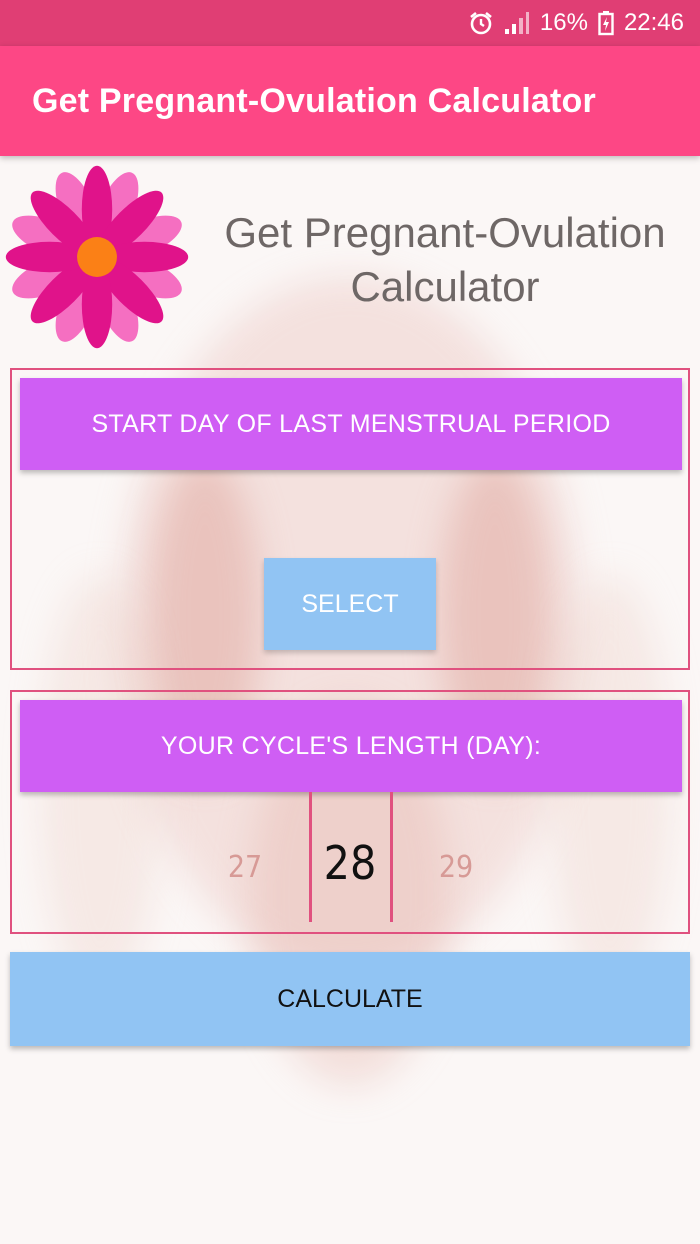 The image size is (700, 1244). What do you see at coordinates (350, 863) in the screenshot?
I see `picker-current-value: 28` at bounding box center [350, 863].